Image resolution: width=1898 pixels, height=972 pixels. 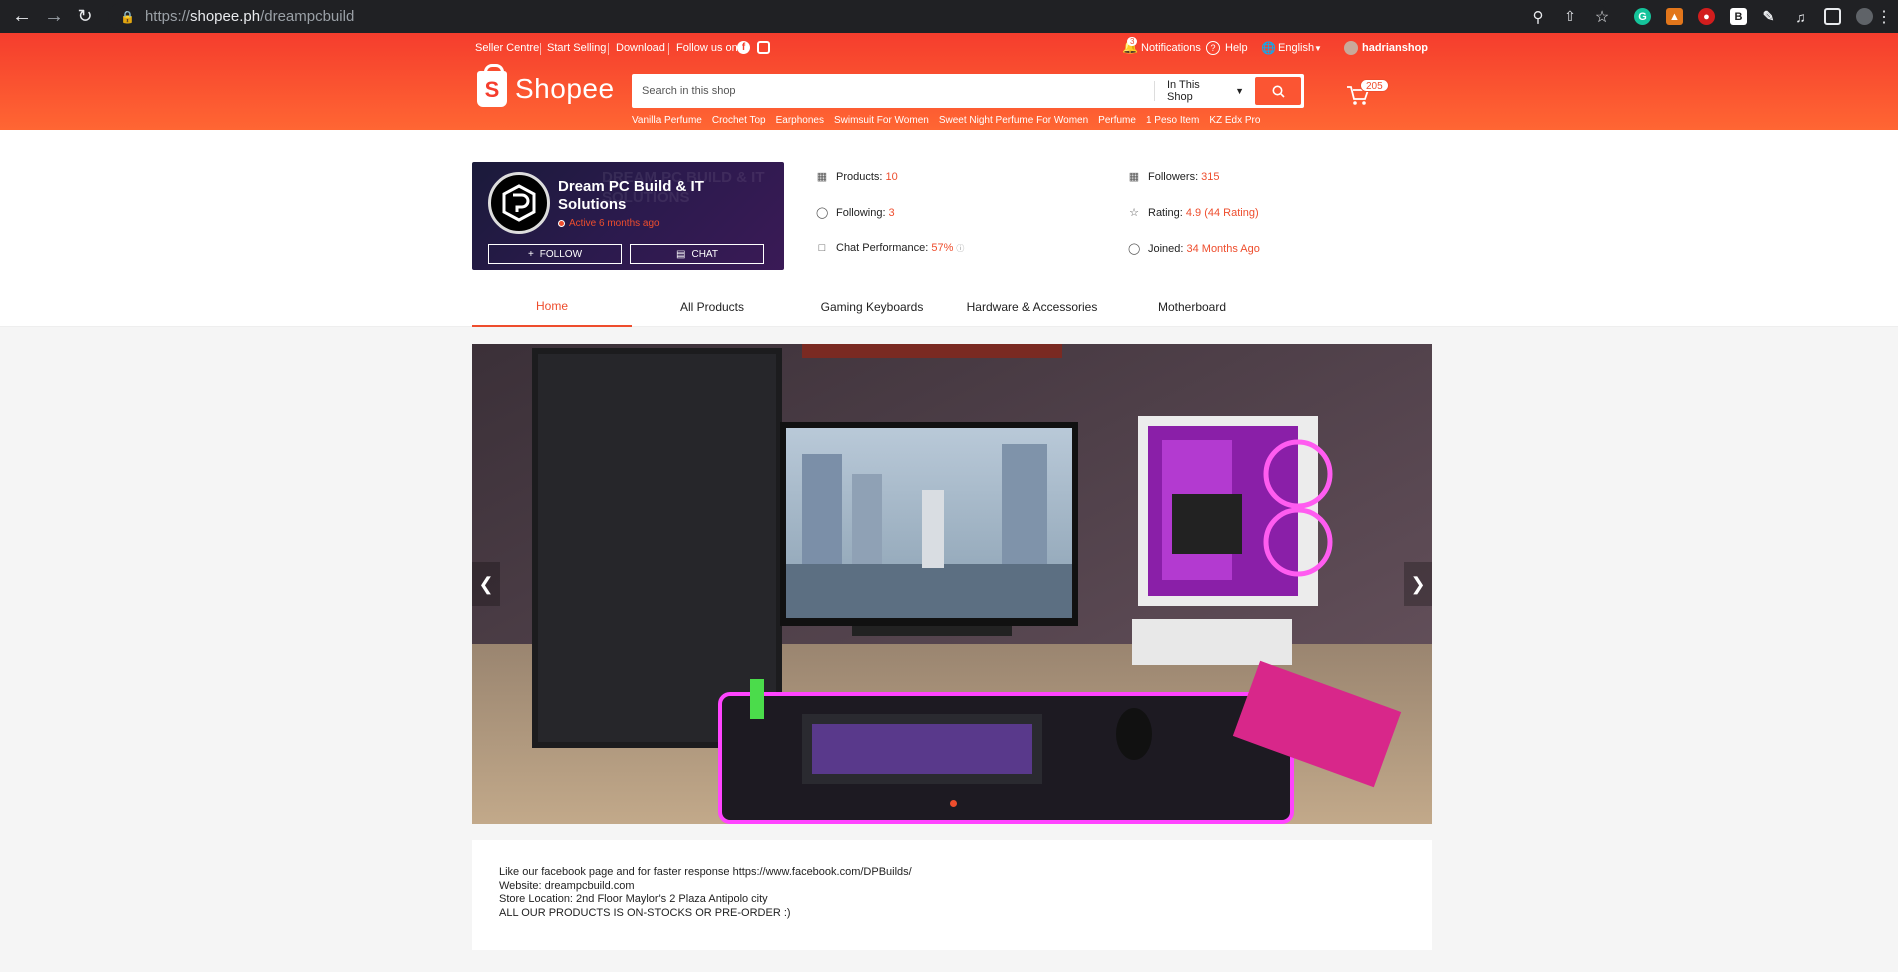 I want to click on extension-b-icon: B, so click(x=1738, y=16).